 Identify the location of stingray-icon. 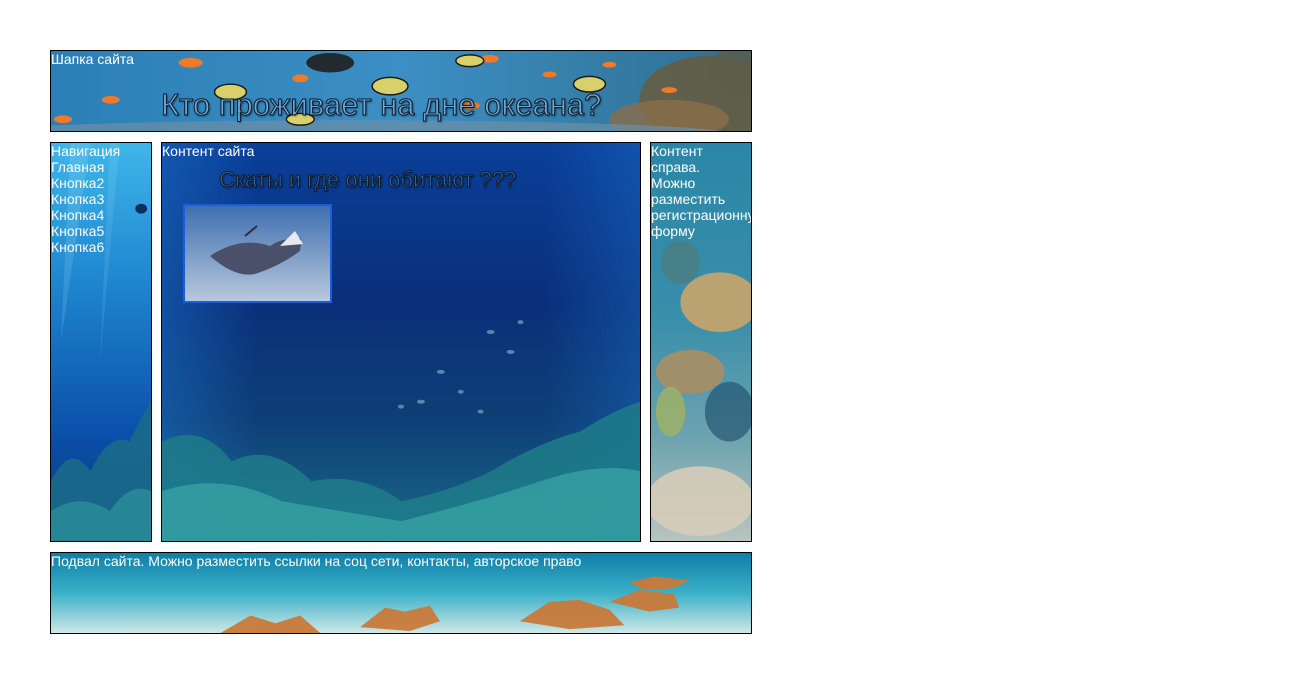
(257, 253).